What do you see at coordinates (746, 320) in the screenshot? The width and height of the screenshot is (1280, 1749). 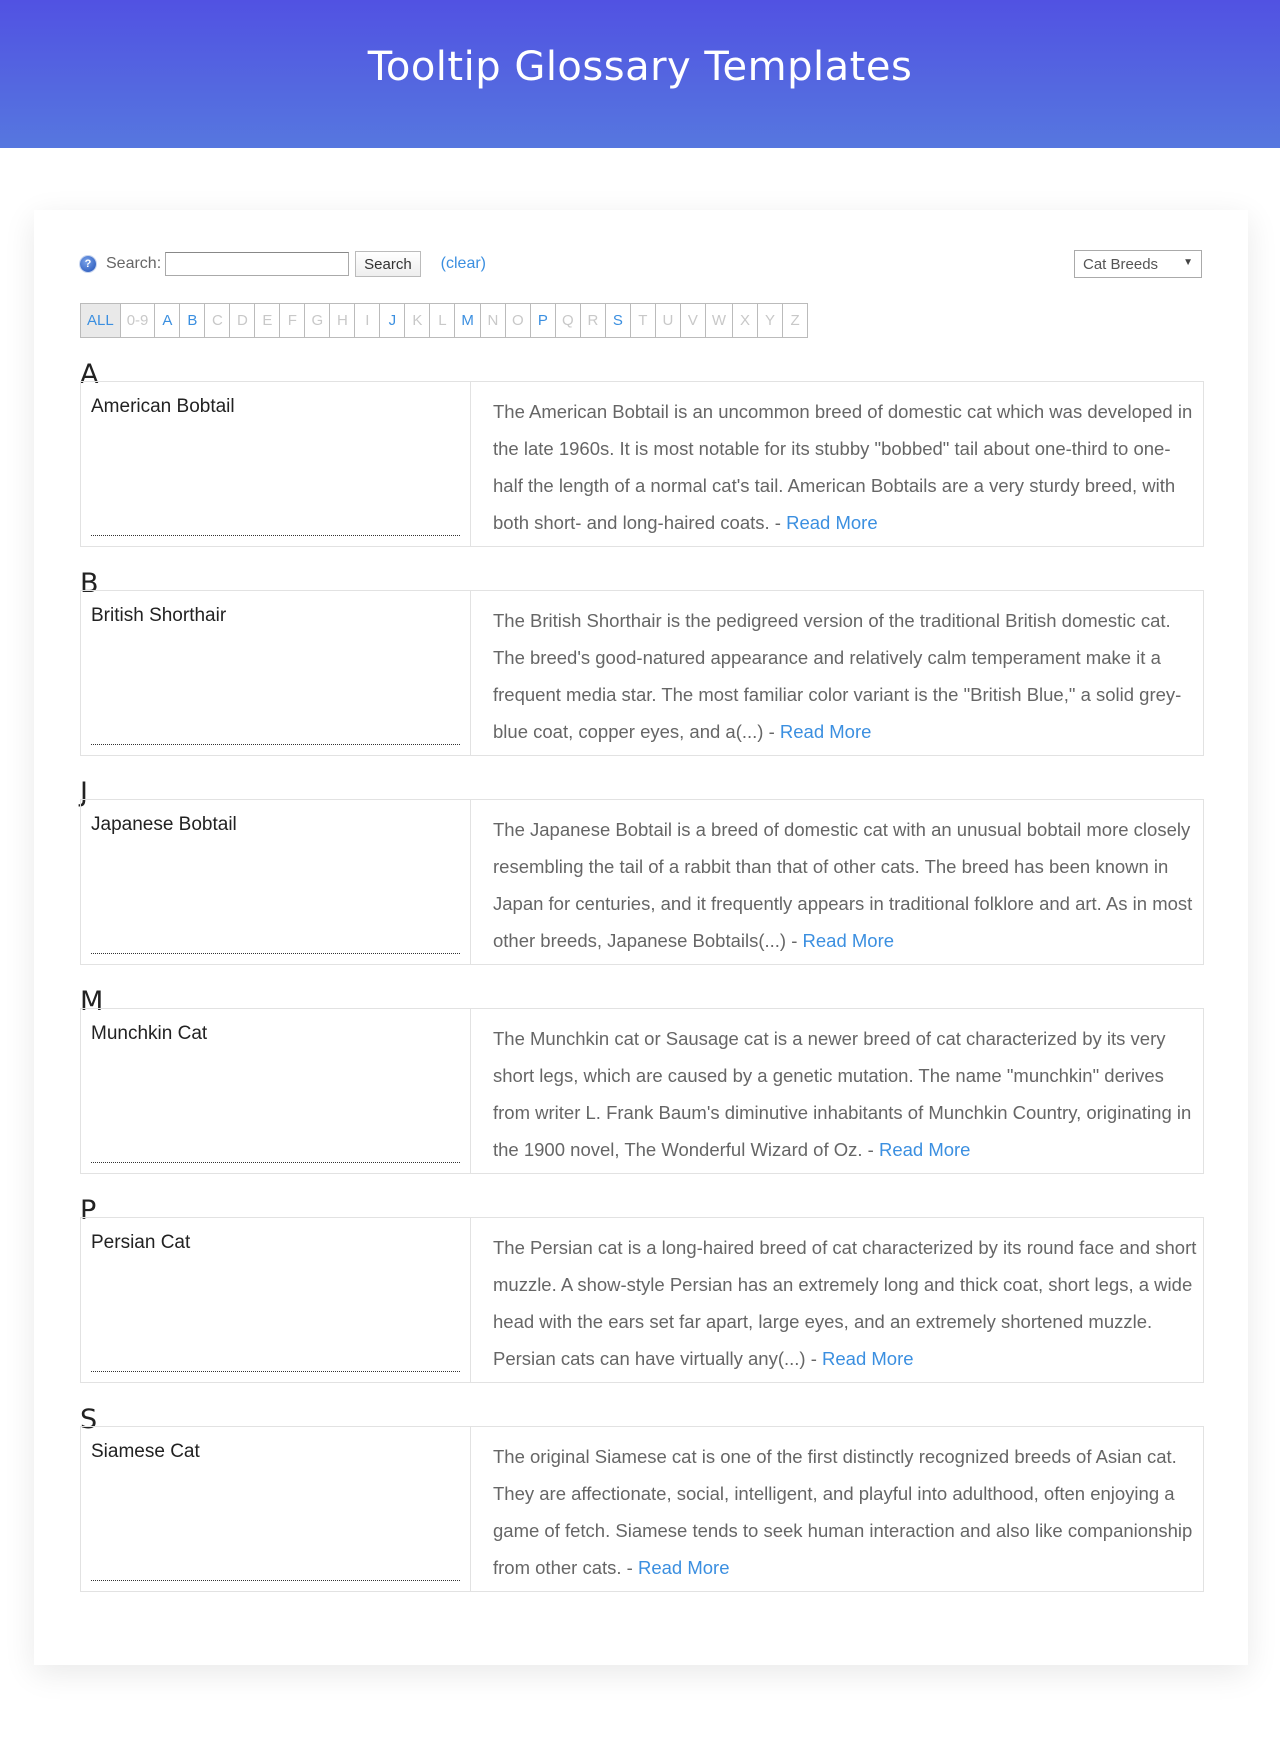 I see `alphabet-filter-x: X` at bounding box center [746, 320].